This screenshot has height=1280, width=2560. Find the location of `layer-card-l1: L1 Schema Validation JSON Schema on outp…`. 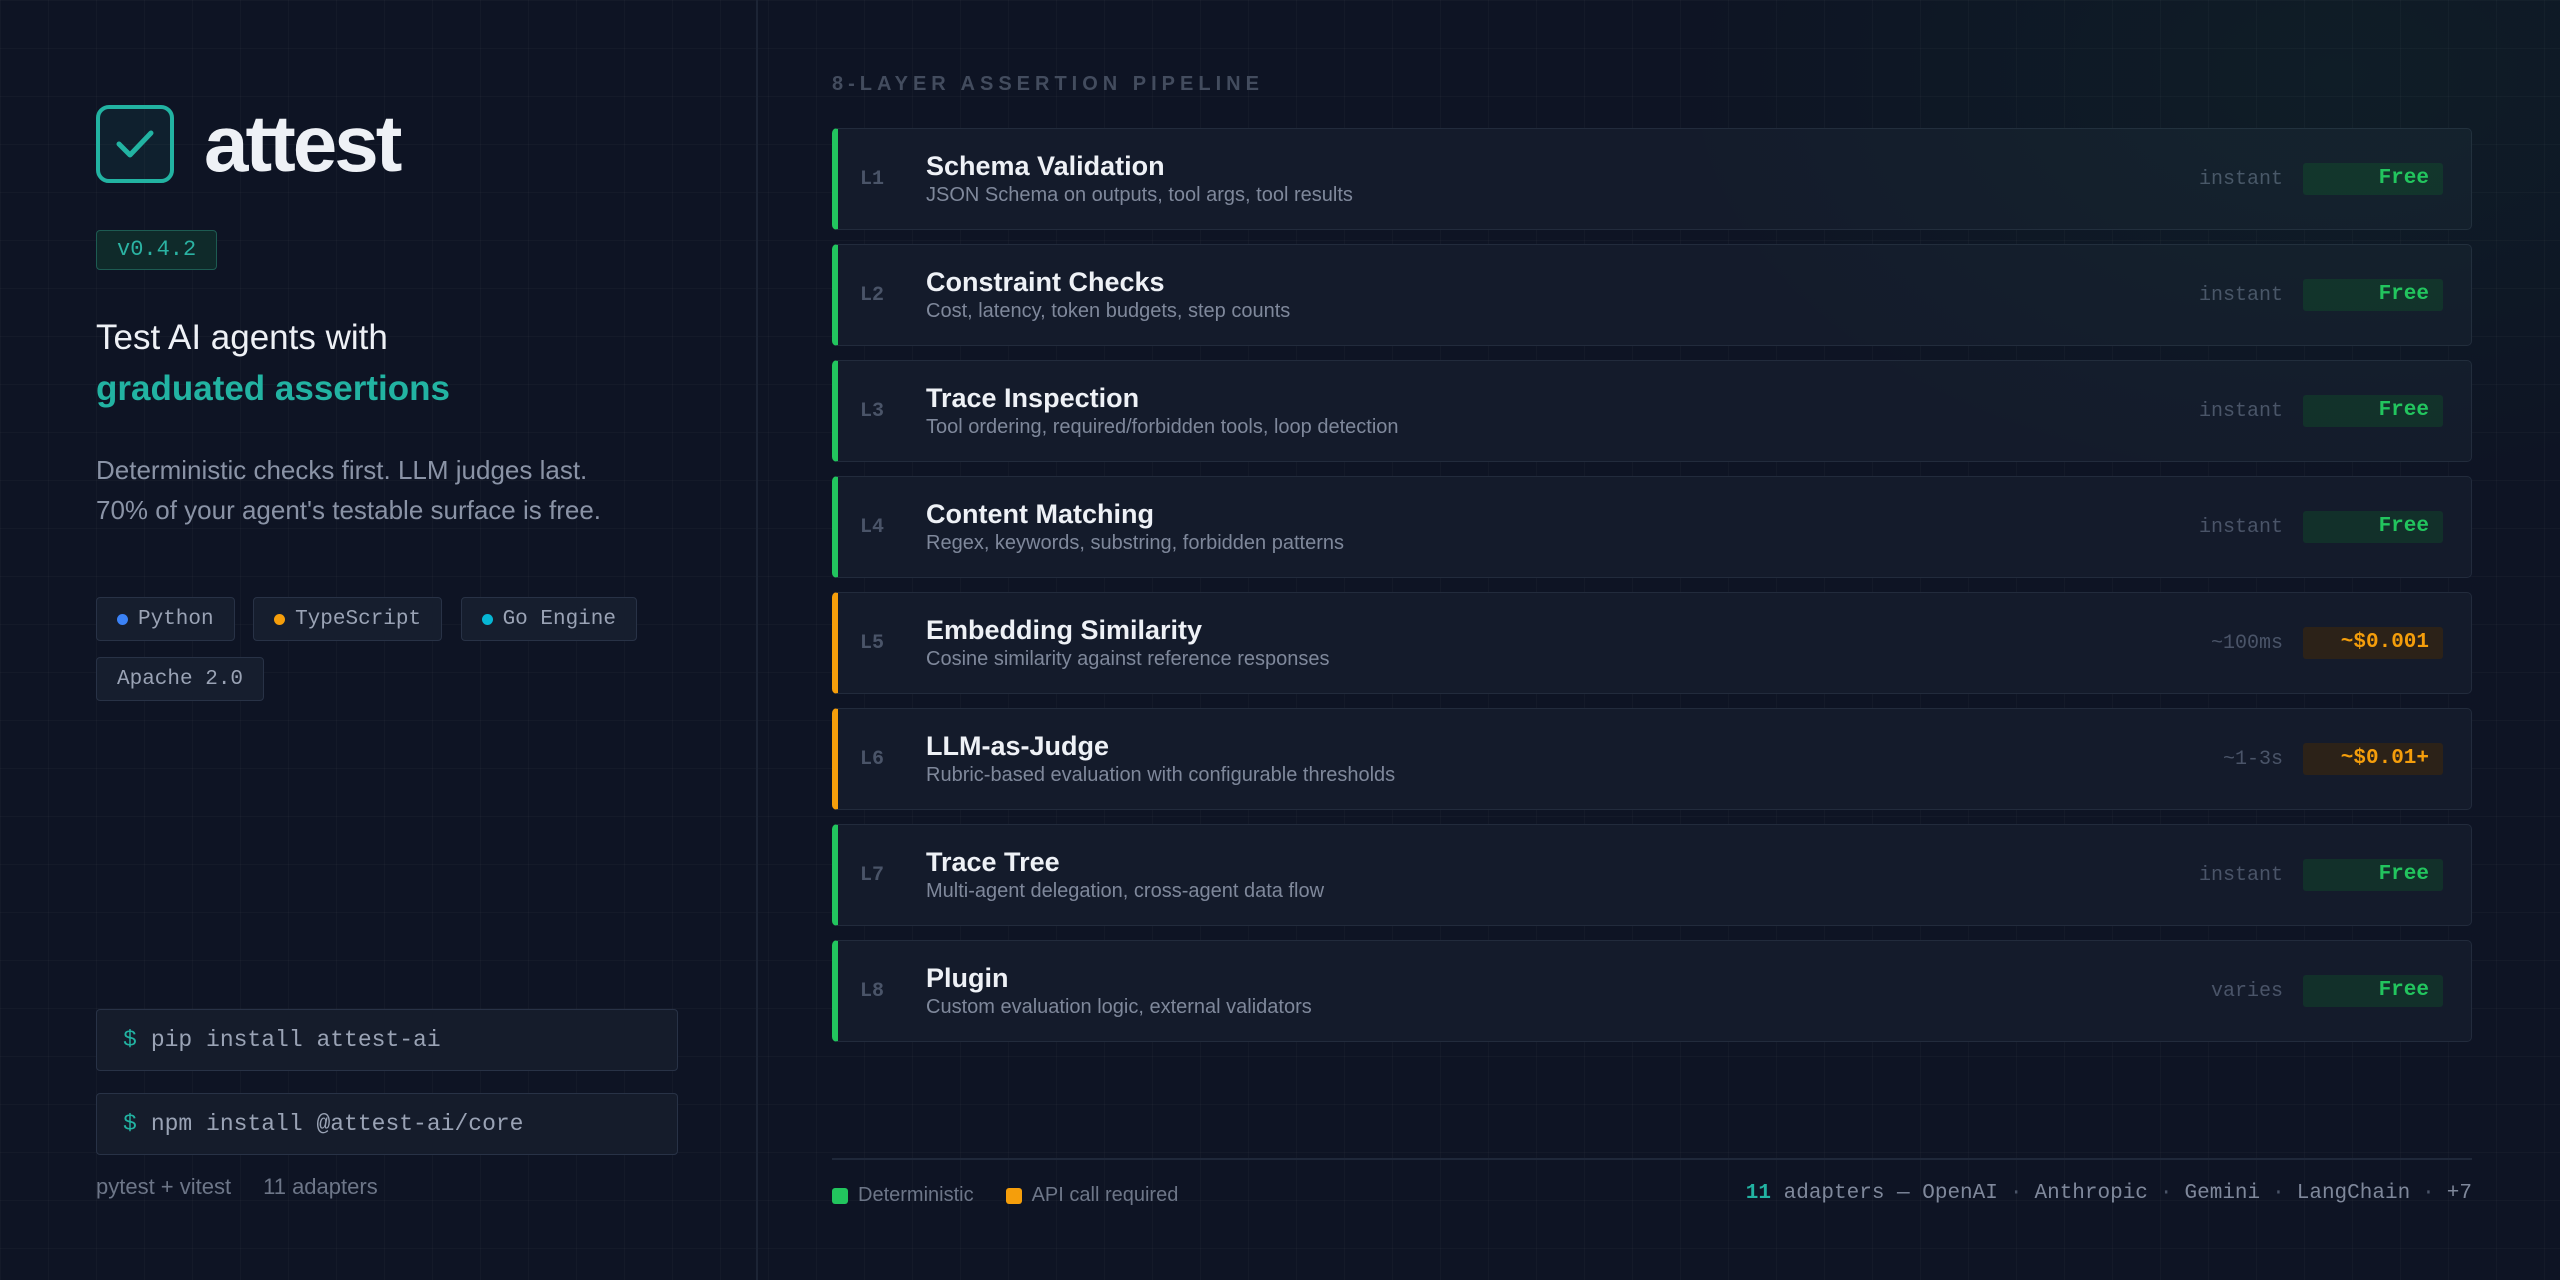

layer-card-l1: L1 Schema Validation JSON Schema on outp… is located at coordinates (1652, 179).